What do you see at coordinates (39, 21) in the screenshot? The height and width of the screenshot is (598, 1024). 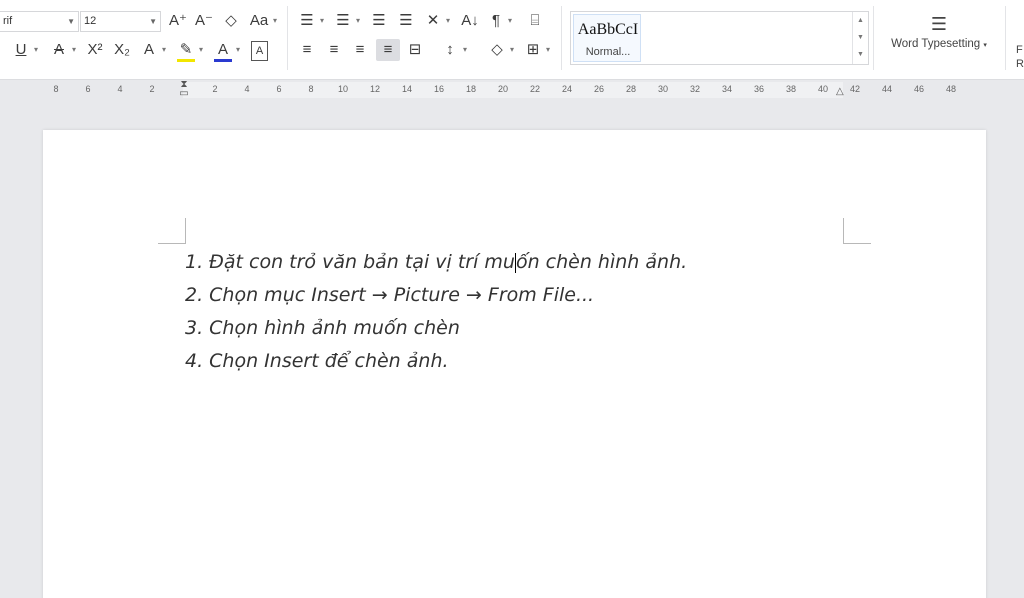 I see `font-name-dropdown: rif ▼` at bounding box center [39, 21].